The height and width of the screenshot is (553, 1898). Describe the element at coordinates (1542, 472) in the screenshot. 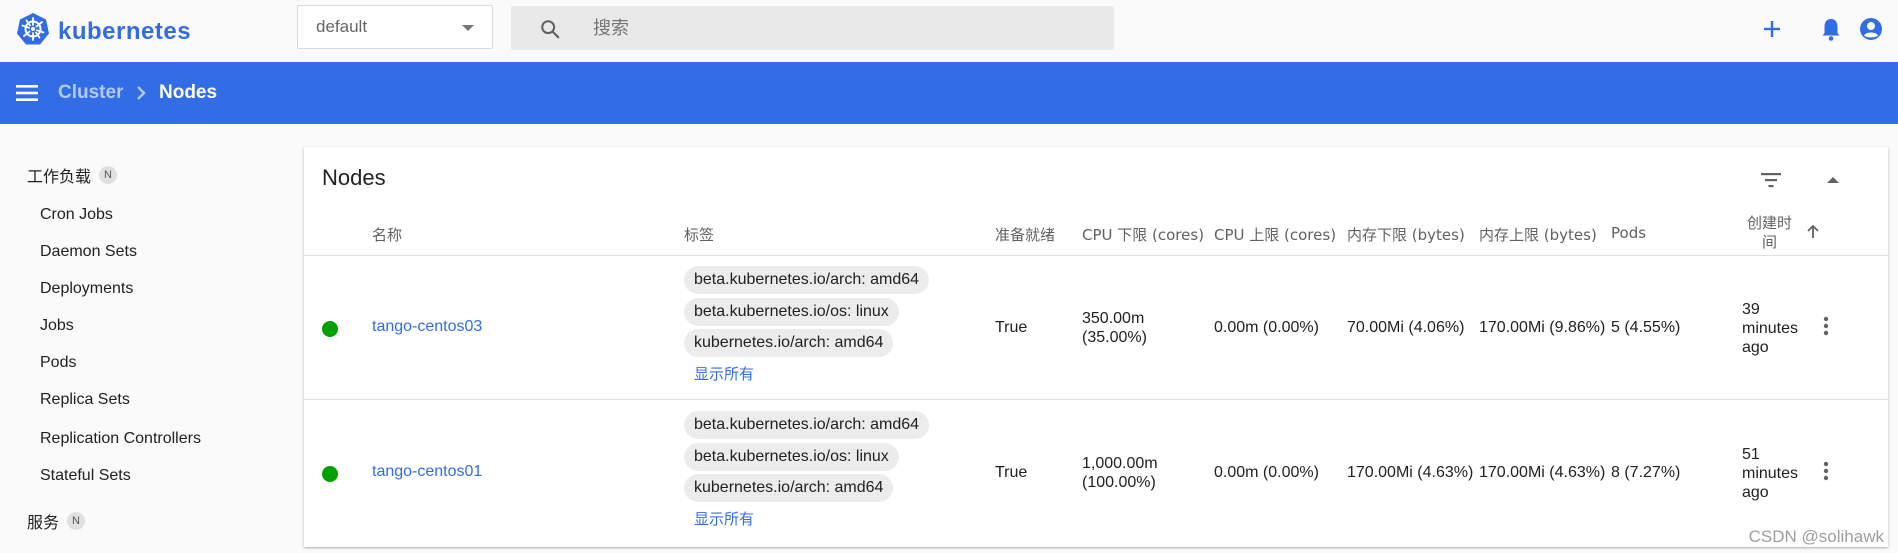

I see `mem-limits-cell: 170.00Mi (4.63%)` at that location.